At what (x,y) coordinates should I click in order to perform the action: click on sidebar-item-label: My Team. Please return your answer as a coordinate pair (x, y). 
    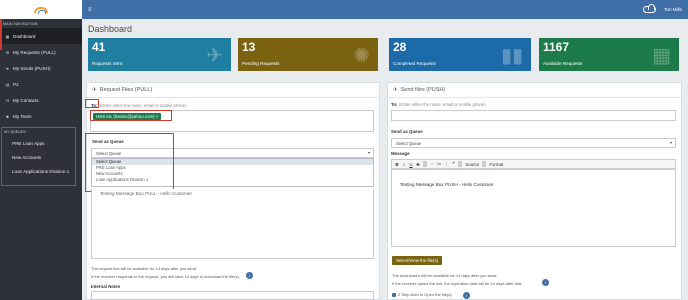
    Looking at the image, I should click on (22, 116).